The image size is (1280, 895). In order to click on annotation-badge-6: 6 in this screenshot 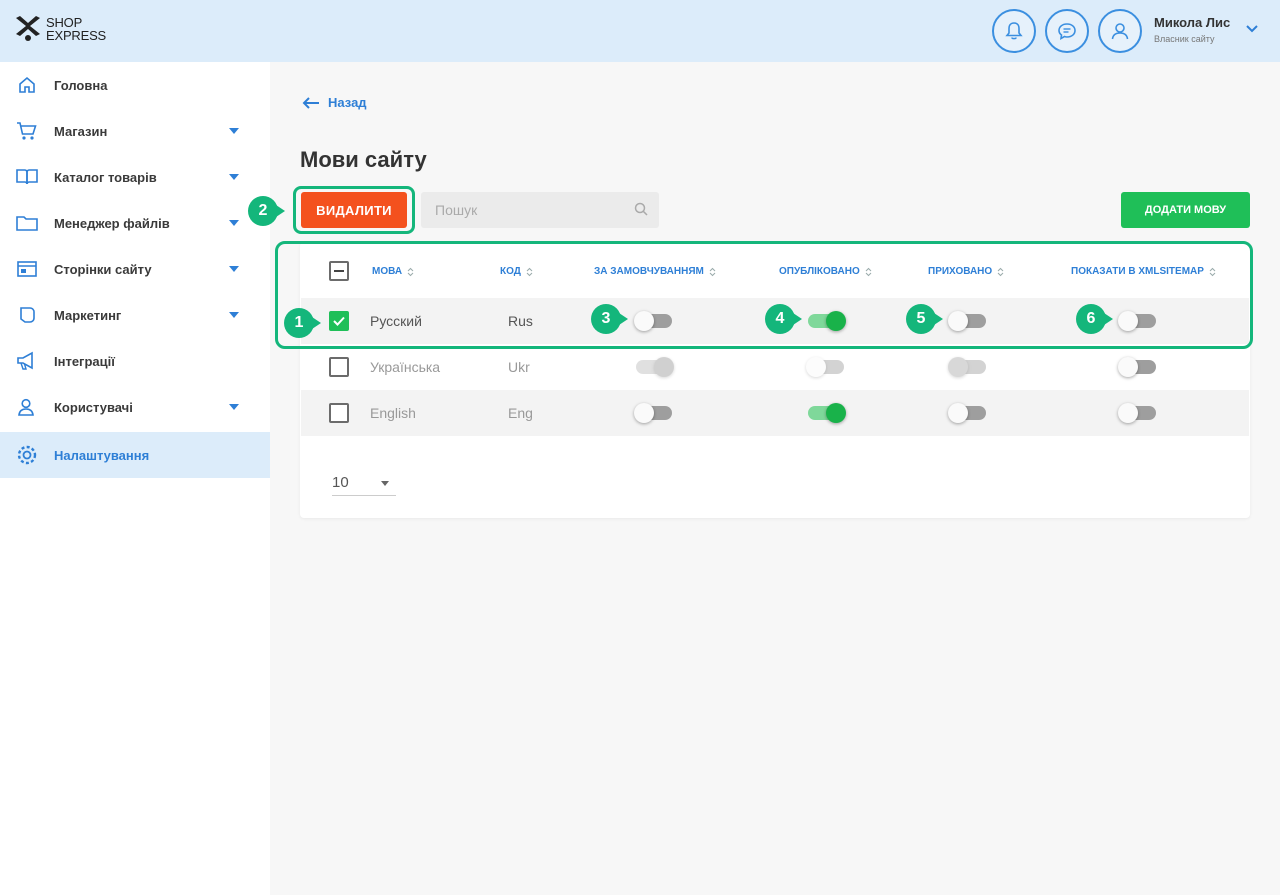, I will do `click(1094, 319)`.